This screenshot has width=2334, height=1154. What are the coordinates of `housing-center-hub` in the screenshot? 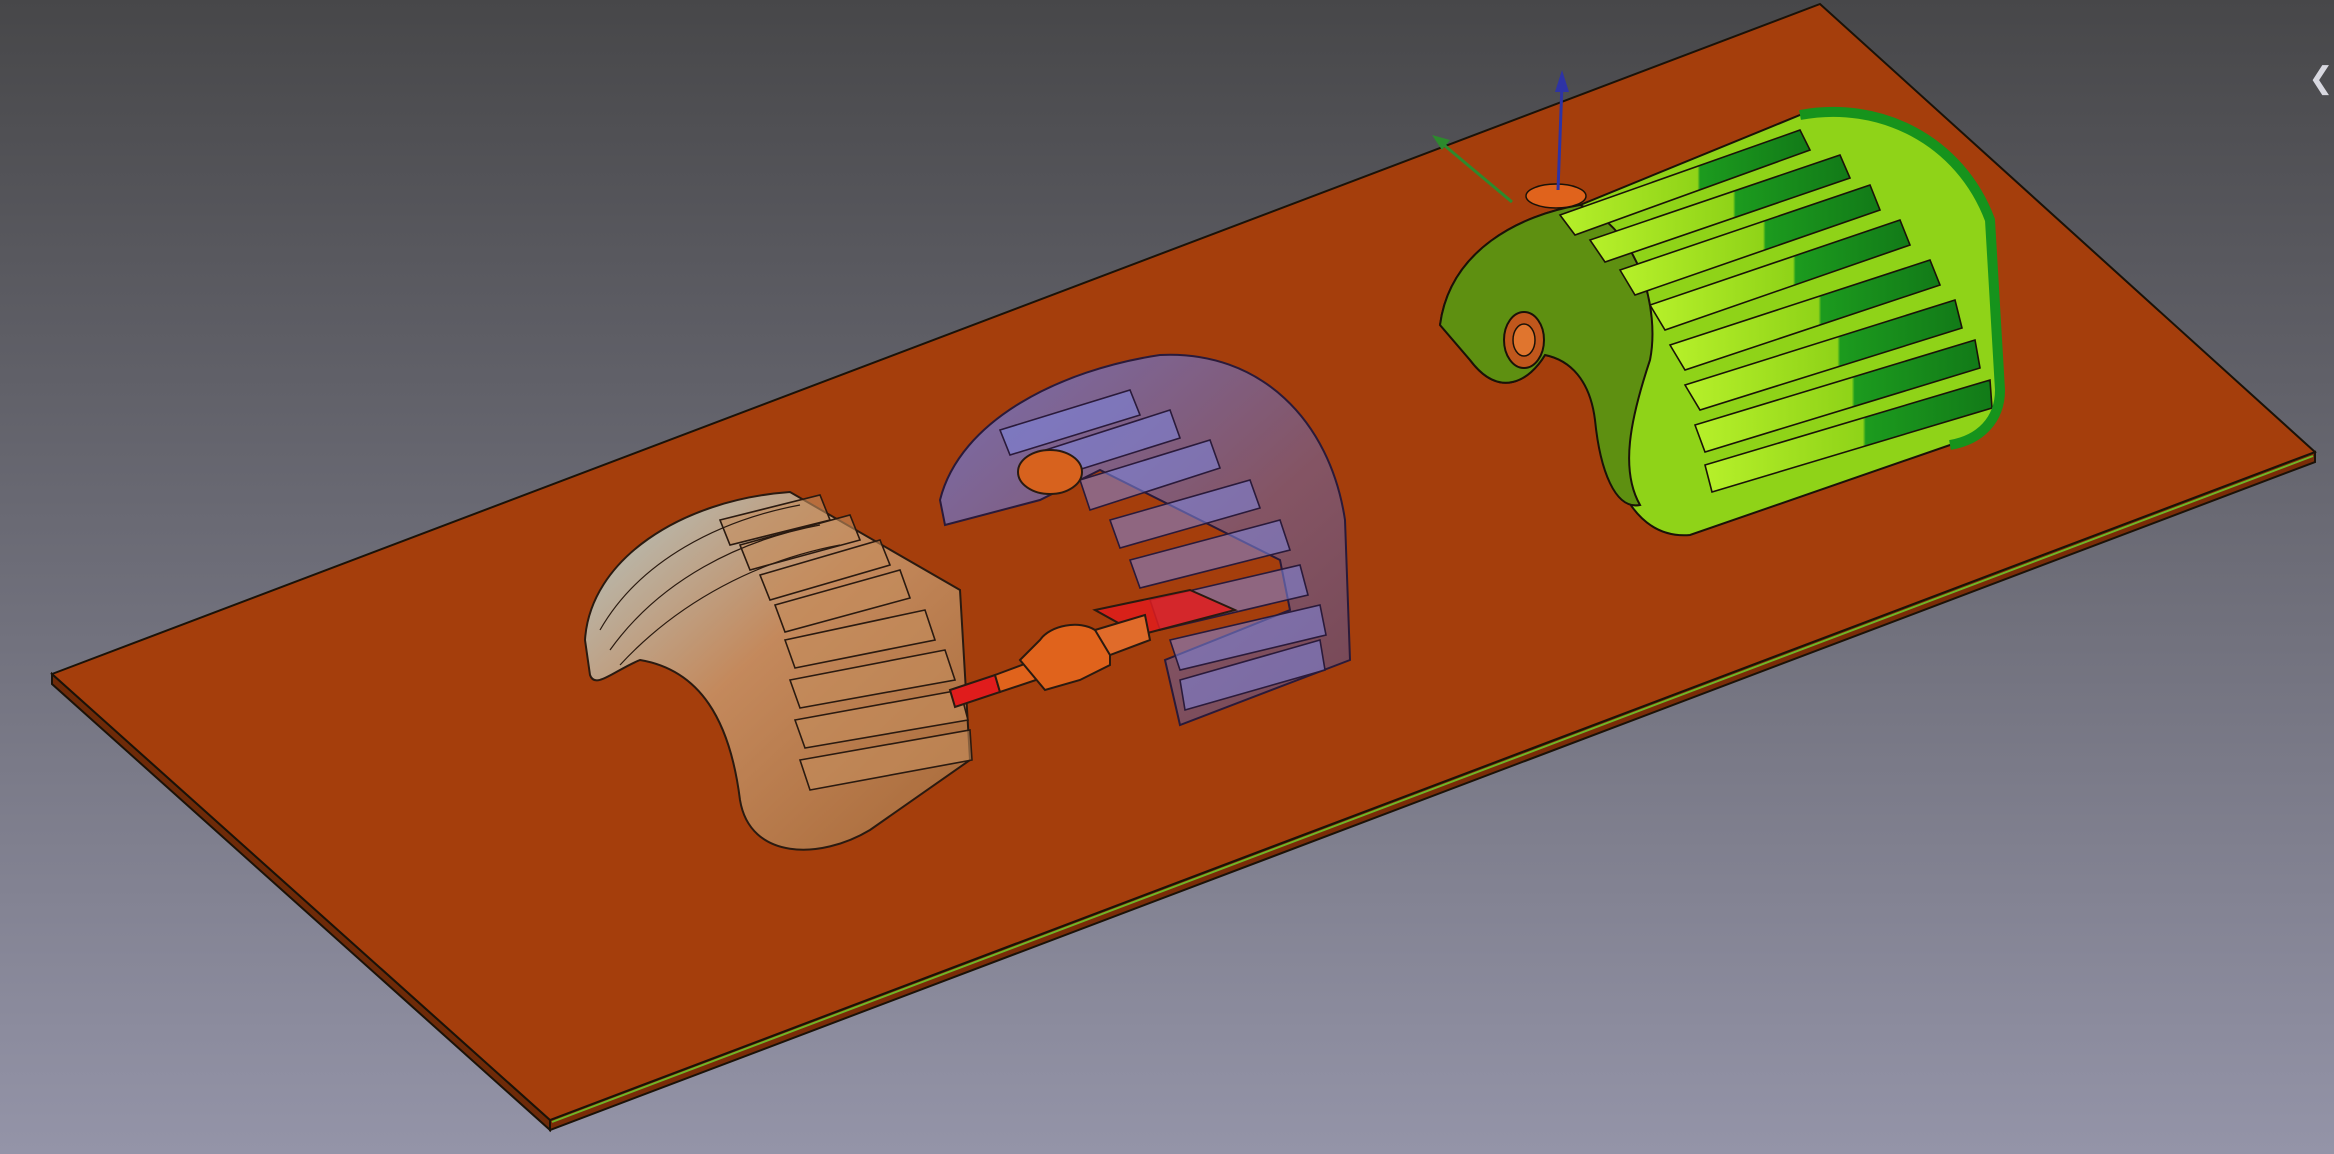 It's located at (1050, 472).